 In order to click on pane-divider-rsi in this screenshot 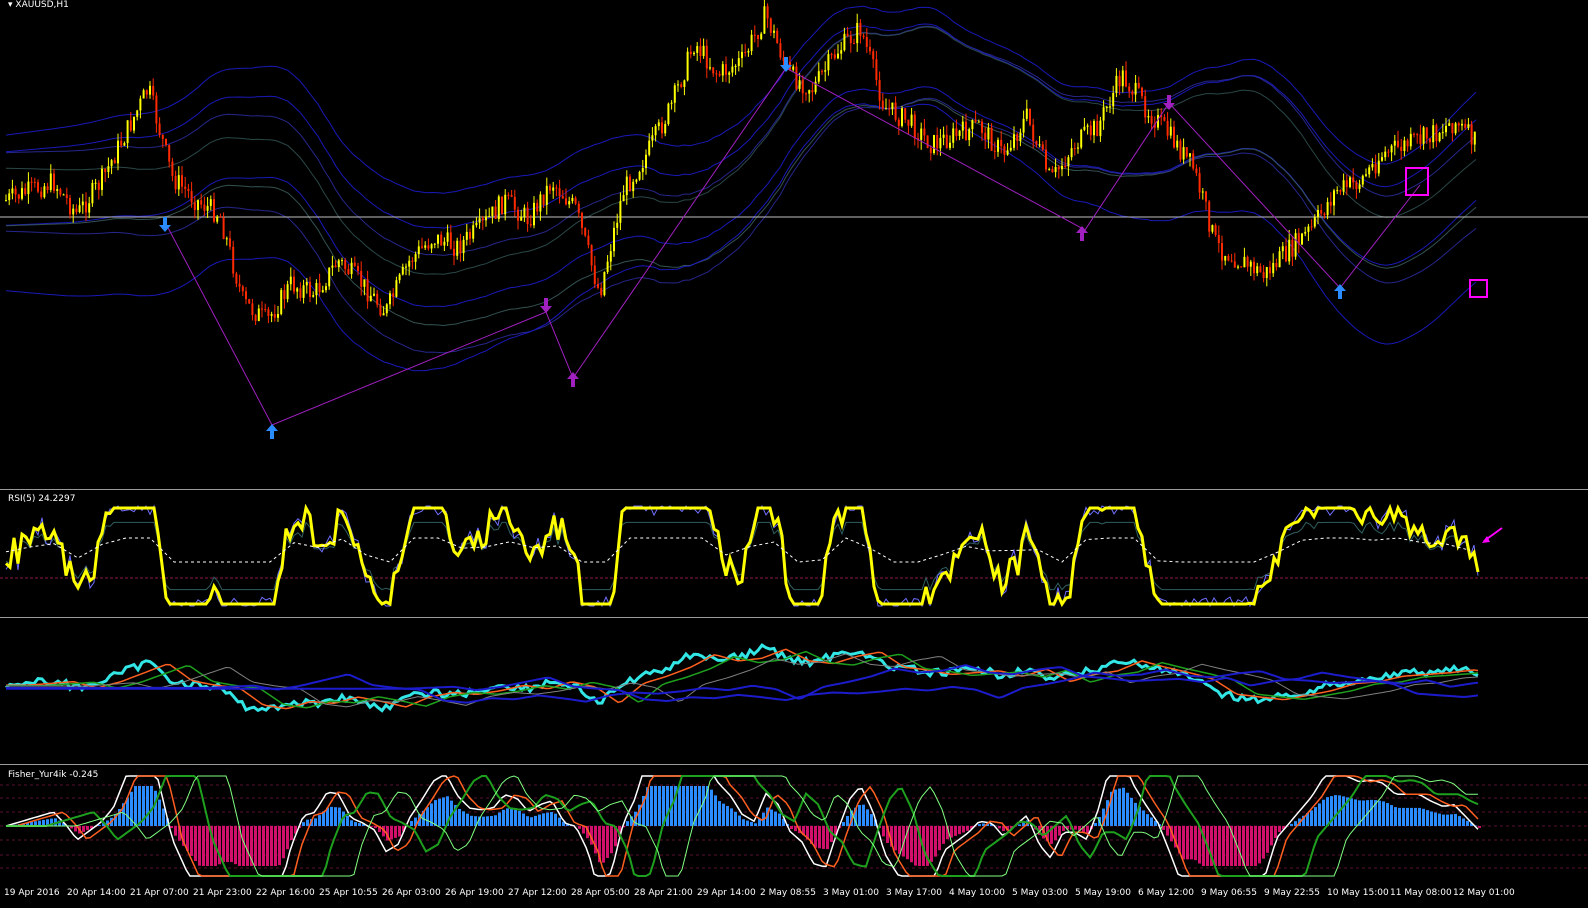, I will do `click(794, 489)`.